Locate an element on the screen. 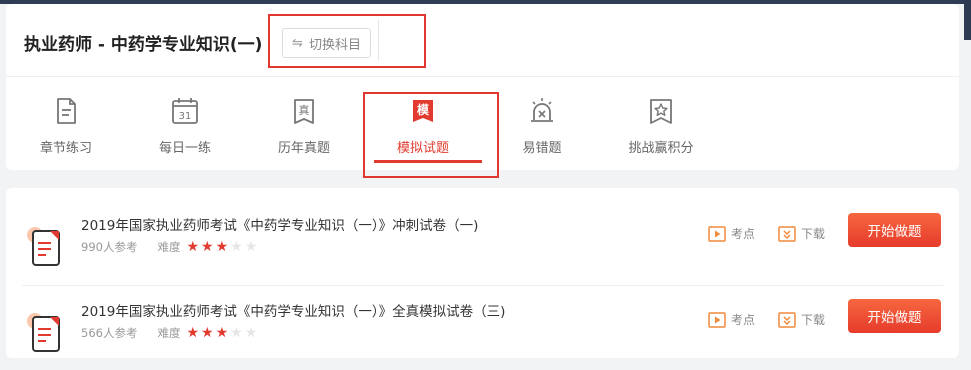  highlight-box-mock-tab is located at coordinates (431, 135).